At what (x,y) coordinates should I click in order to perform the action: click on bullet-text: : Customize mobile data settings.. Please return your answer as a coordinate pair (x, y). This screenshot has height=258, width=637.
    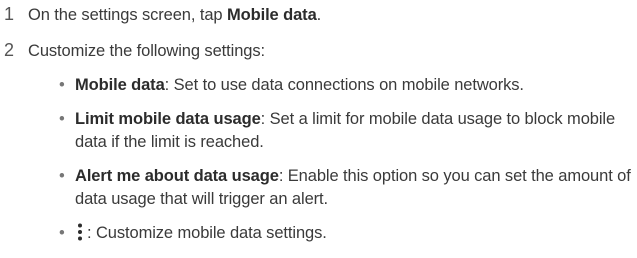
    Looking at the image, I should click on (207, 232).